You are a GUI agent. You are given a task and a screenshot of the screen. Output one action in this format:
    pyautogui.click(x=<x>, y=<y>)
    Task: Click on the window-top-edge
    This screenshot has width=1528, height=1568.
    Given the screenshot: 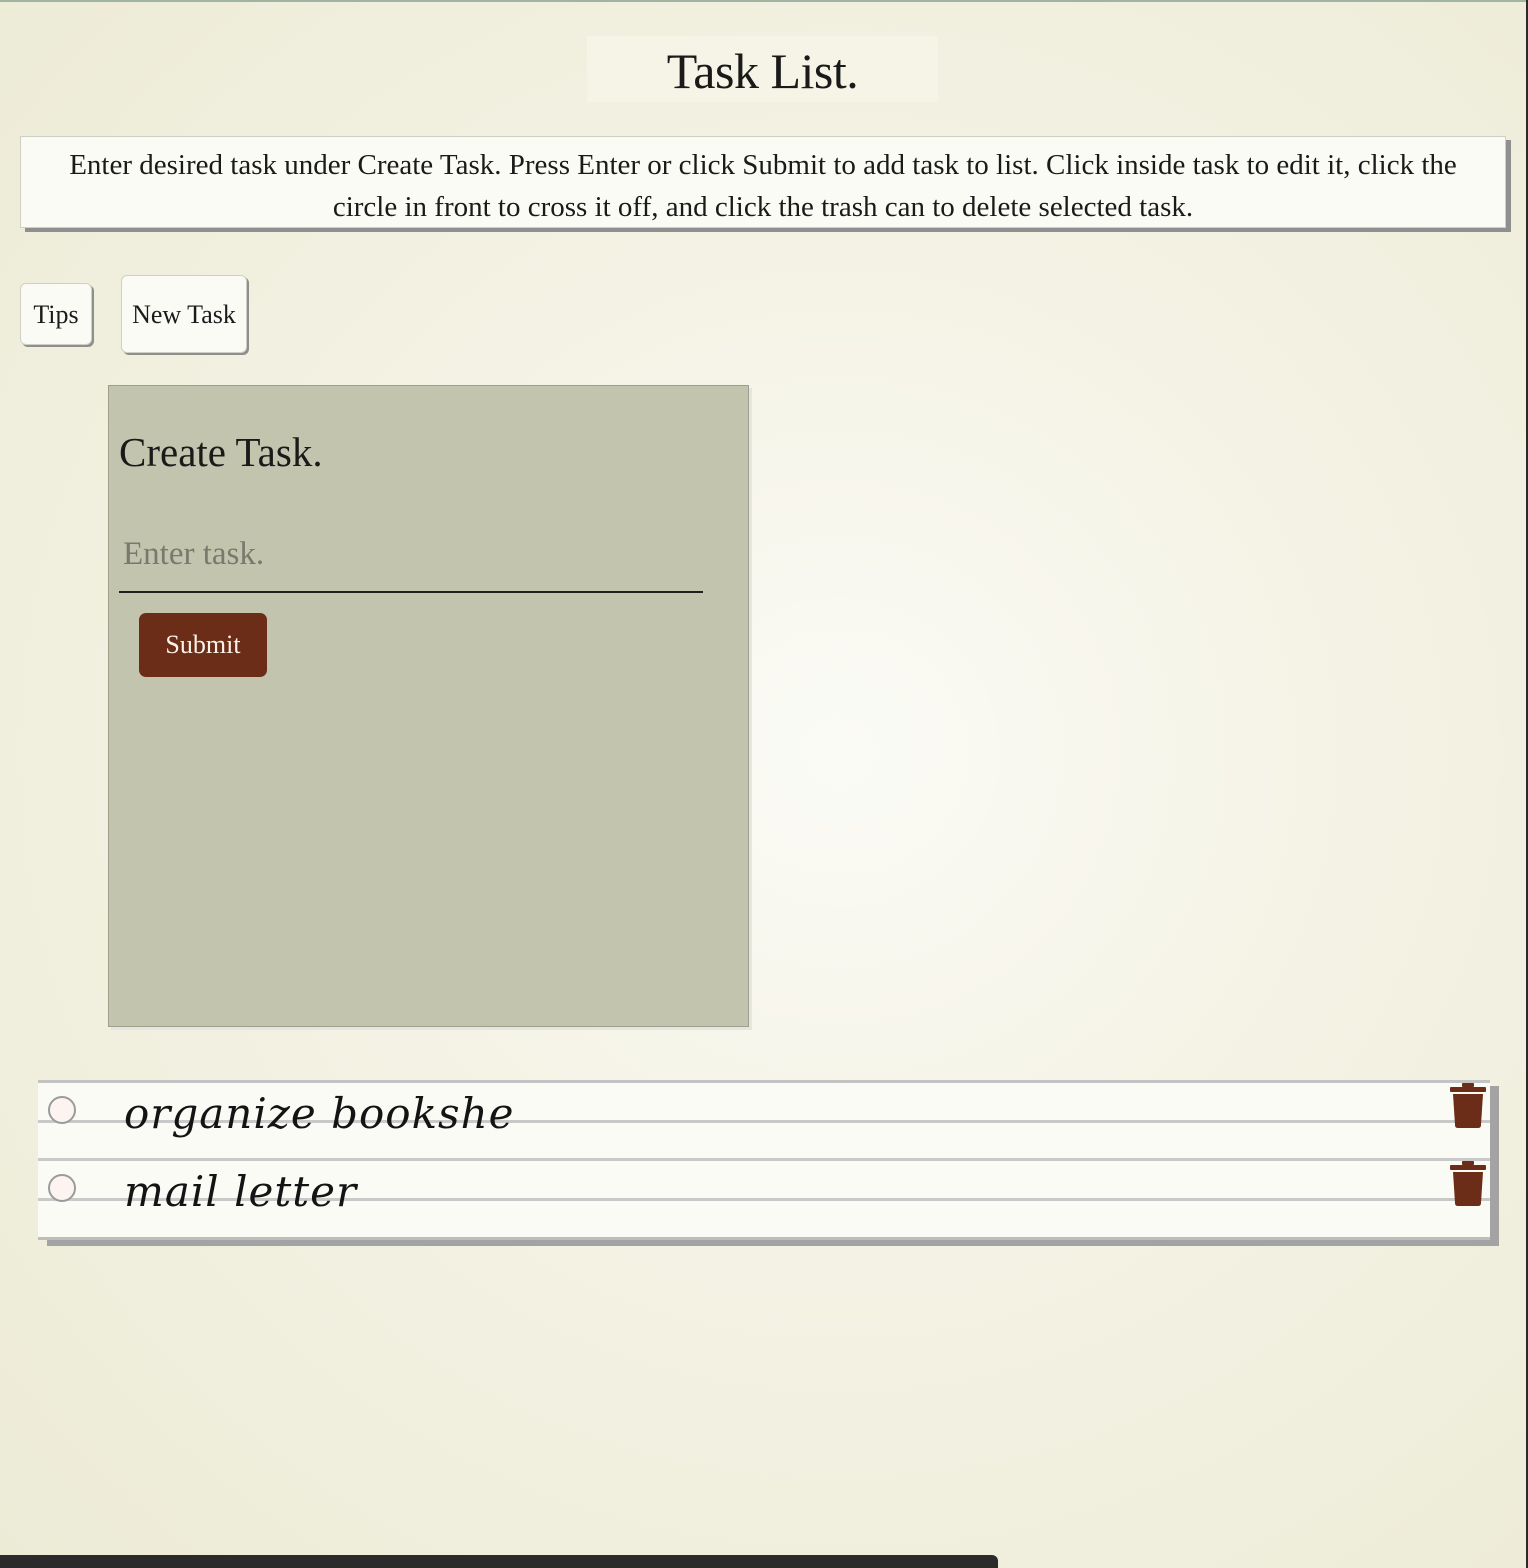 What is the action you would take?
    pyautogui.click(x=764, y=1)
    